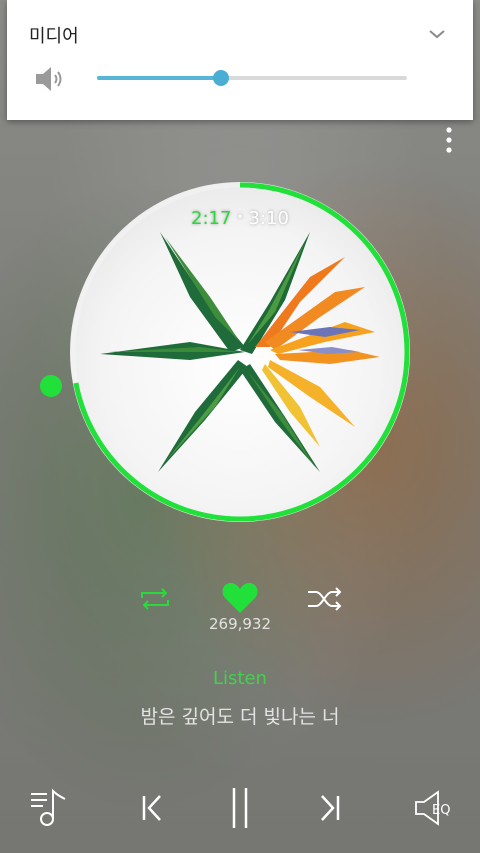 The image size is (480, 853). What do you see at coordinates (211, 218) in the screenshot?
I see `elapsed-time: 2:17` at bounding box center [211, 218].